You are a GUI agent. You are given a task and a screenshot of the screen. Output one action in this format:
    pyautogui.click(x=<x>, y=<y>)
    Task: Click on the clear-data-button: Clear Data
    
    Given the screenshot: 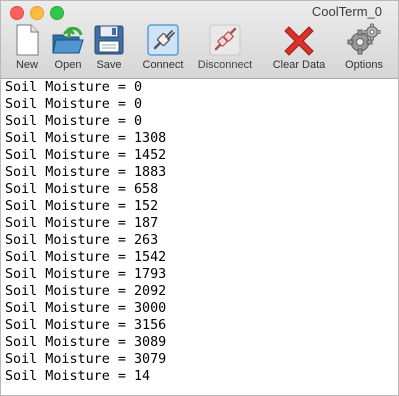 What is the action you would take?
    pyautogui.click(x=299, y=50)
    